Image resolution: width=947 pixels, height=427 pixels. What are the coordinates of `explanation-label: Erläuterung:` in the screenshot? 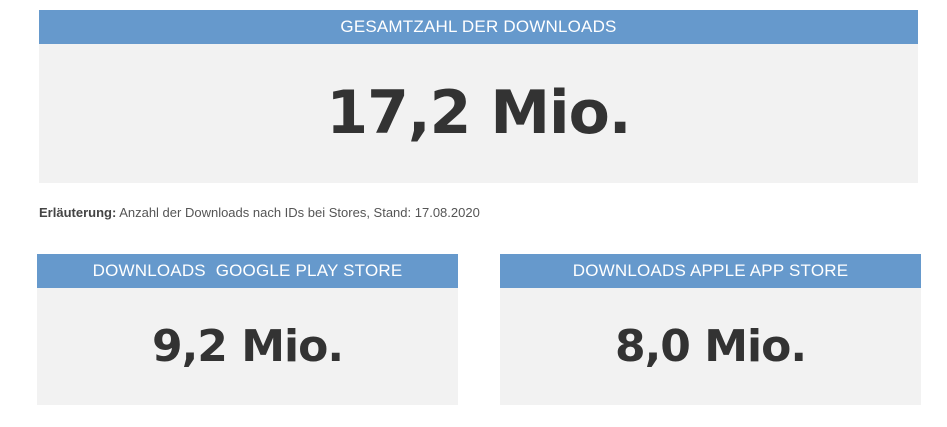 It's located at (78, 212).